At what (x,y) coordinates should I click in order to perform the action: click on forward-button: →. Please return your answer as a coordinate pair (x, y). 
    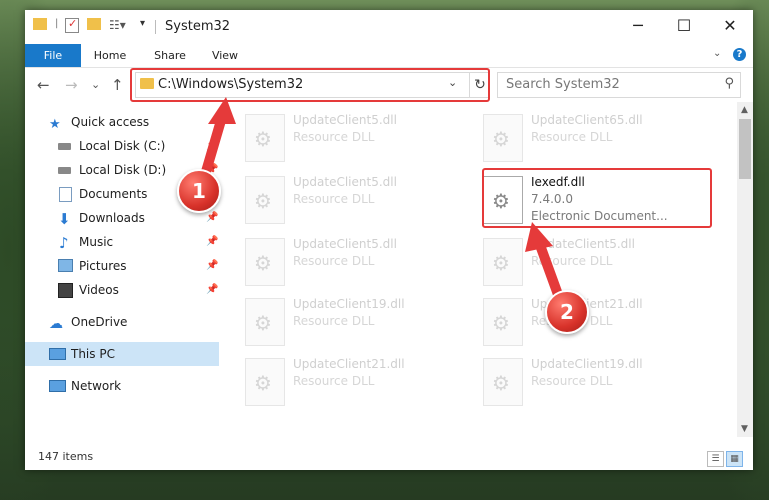
    Looking at the image, I should click on (71, 85).